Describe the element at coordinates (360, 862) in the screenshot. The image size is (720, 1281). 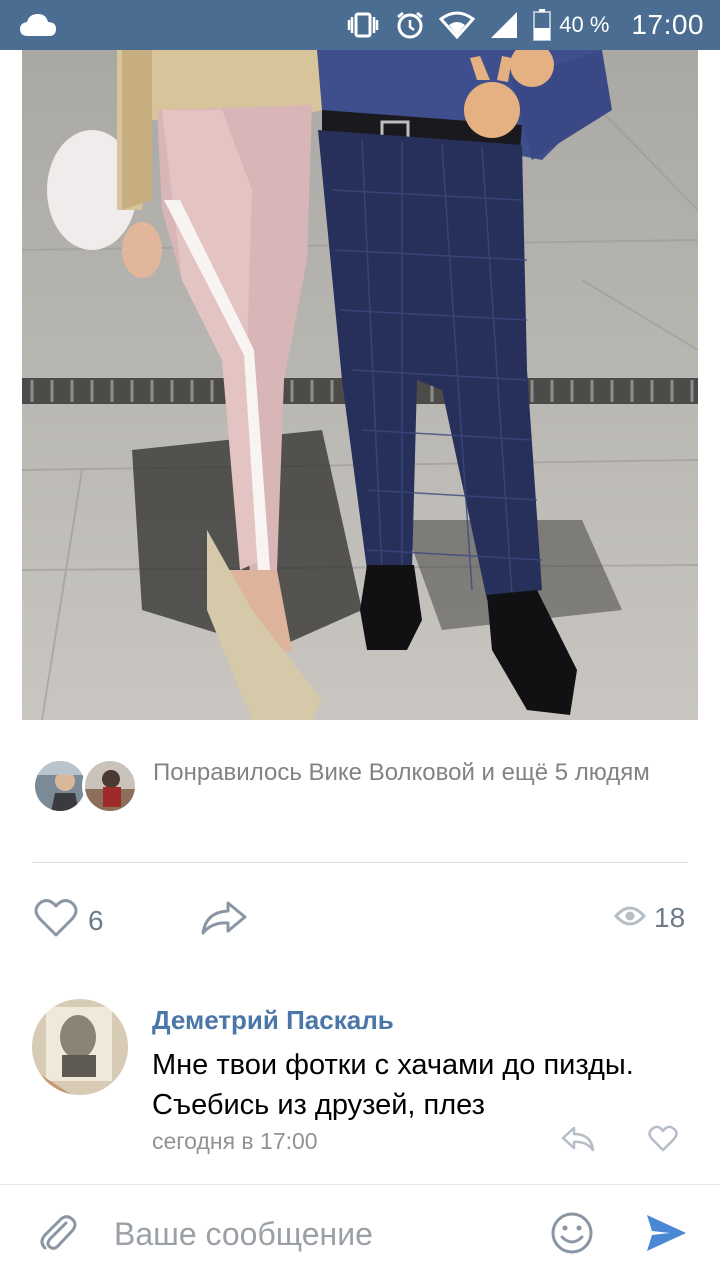
I see `divider` at that location.